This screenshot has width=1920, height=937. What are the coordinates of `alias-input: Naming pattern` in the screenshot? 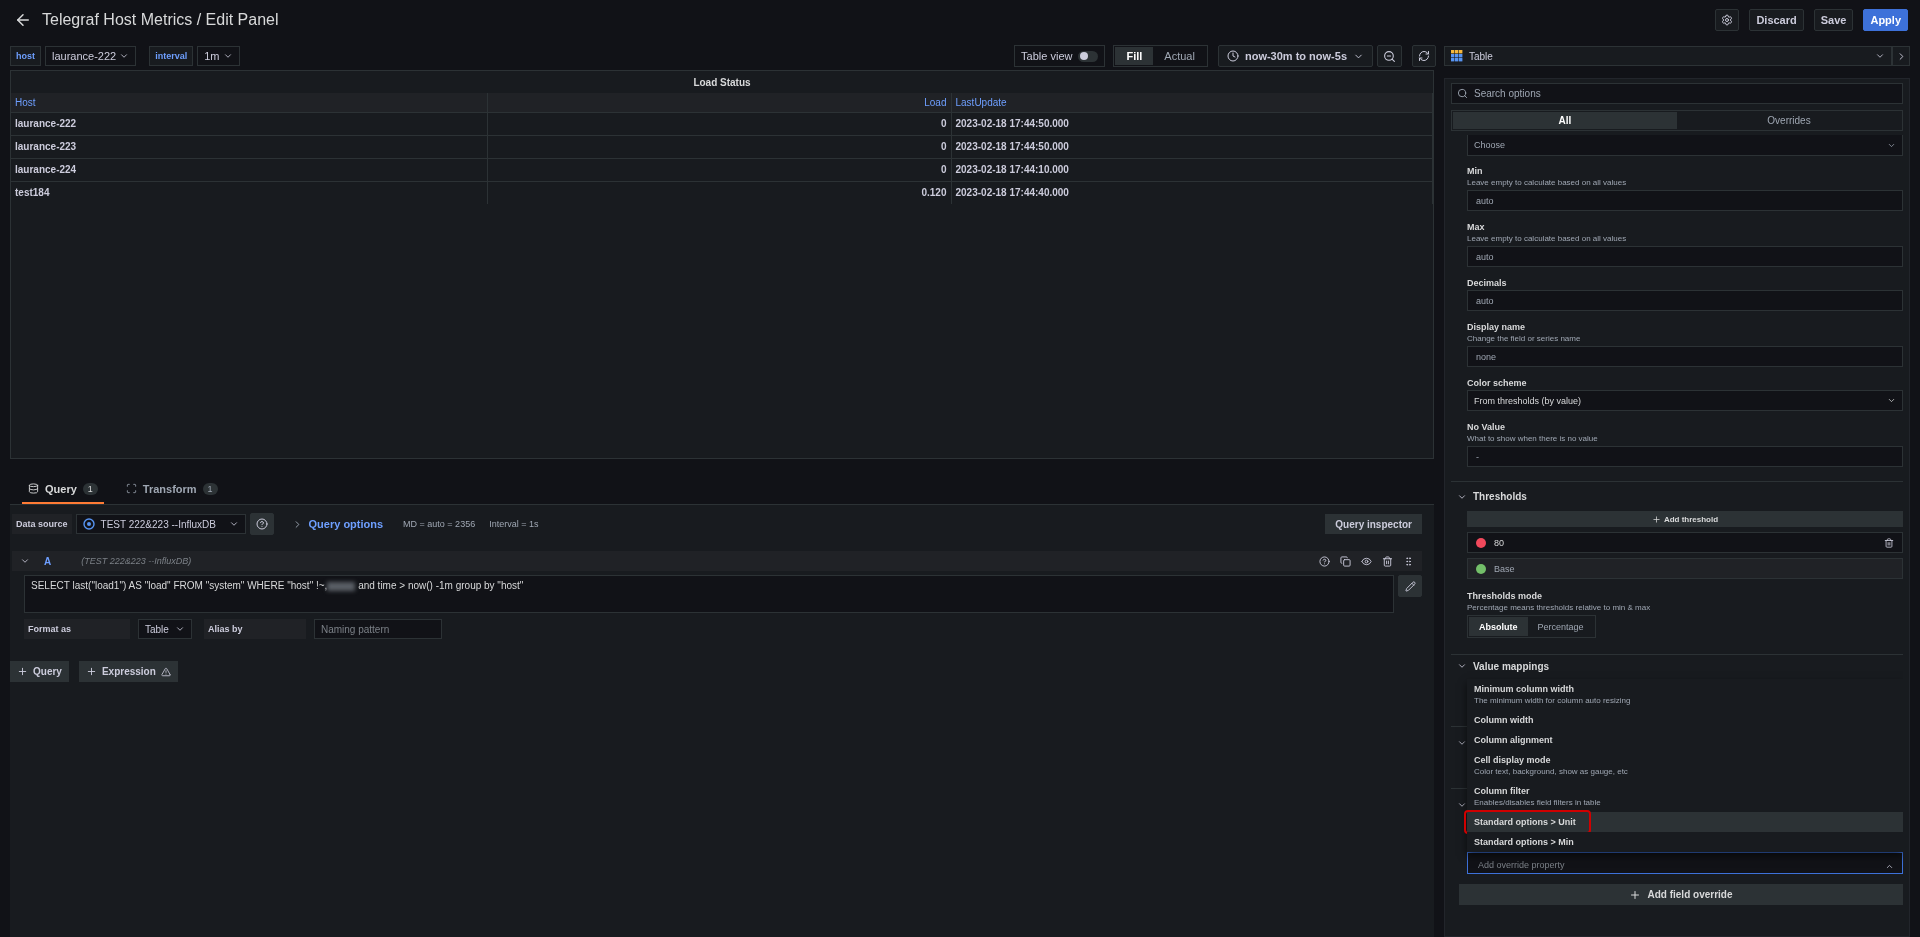 It's located at (377, 629).